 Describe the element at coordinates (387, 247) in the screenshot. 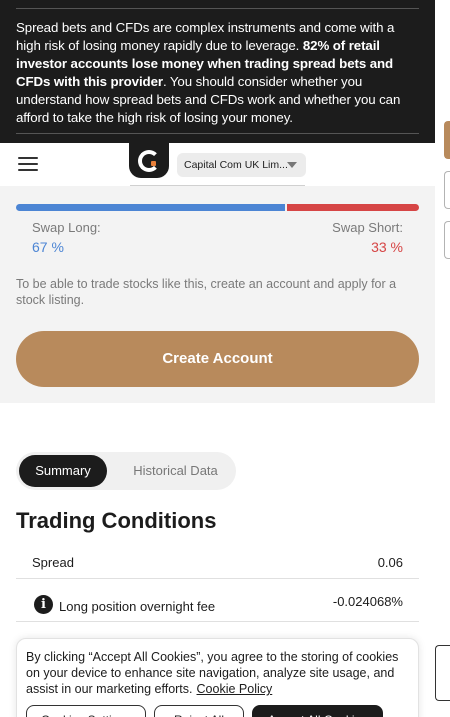

I see `swap-short-value: 33 %` at that location.